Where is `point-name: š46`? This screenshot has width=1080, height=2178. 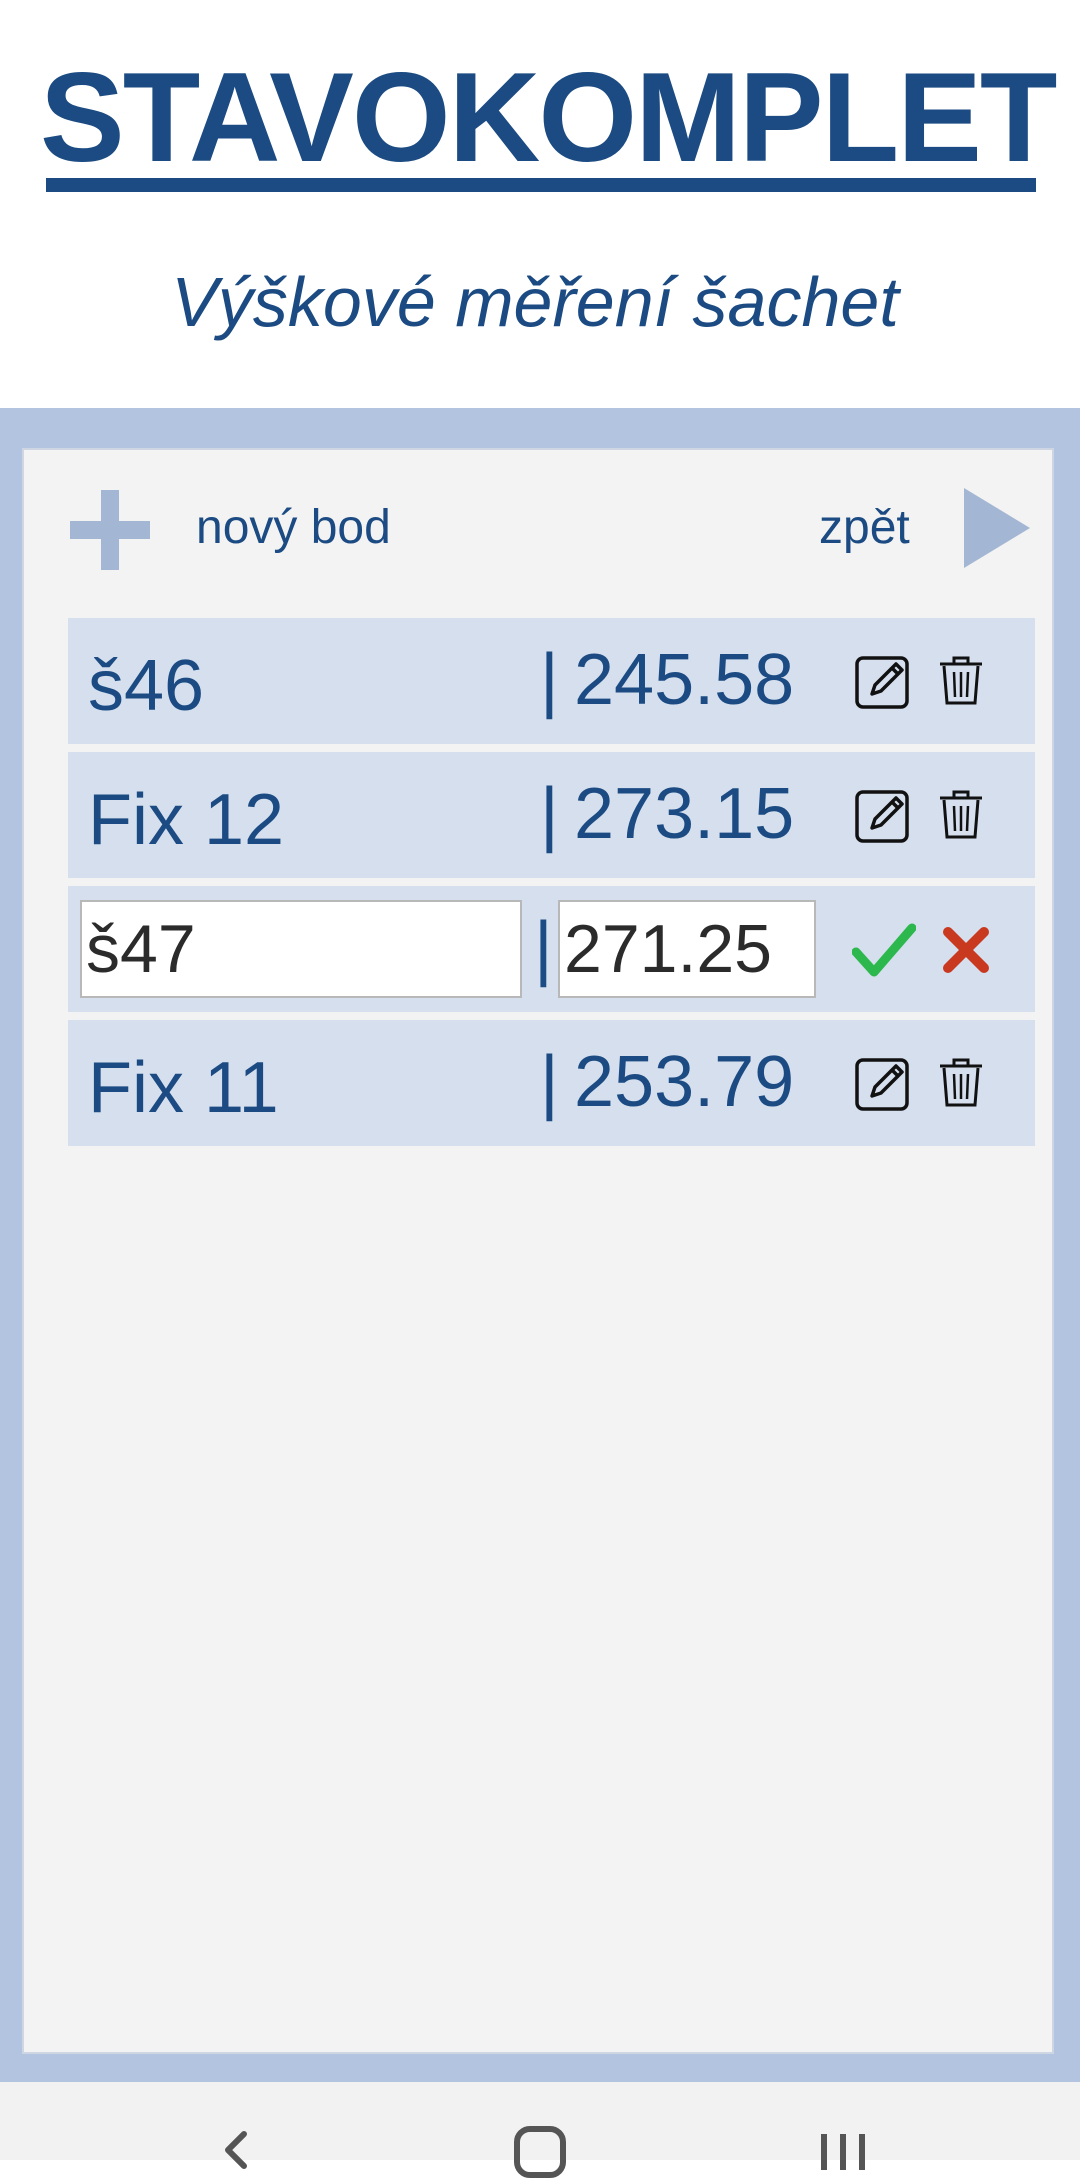
point-name: š46 is located at coordinates (146, 686).